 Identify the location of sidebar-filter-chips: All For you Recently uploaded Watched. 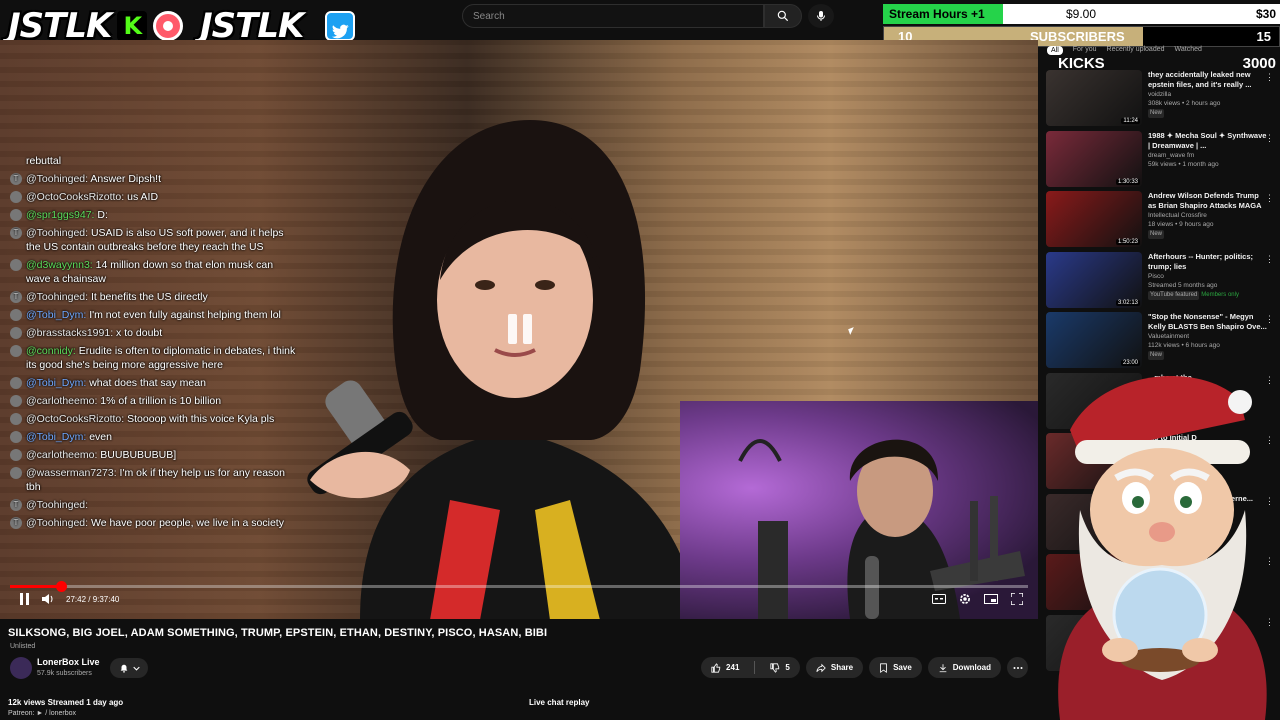
(1124, 50).